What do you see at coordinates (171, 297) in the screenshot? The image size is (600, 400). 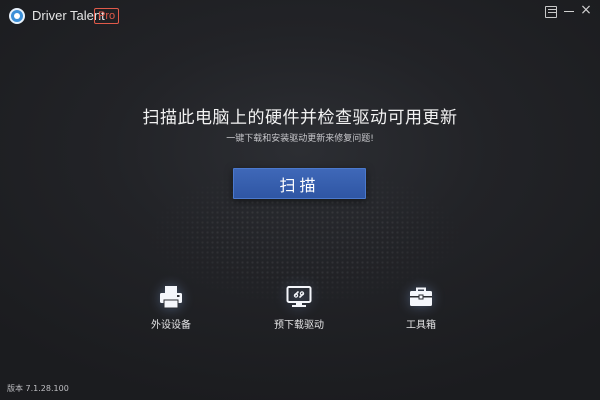 I see `printer-icon` at bounding box center [171, 297].